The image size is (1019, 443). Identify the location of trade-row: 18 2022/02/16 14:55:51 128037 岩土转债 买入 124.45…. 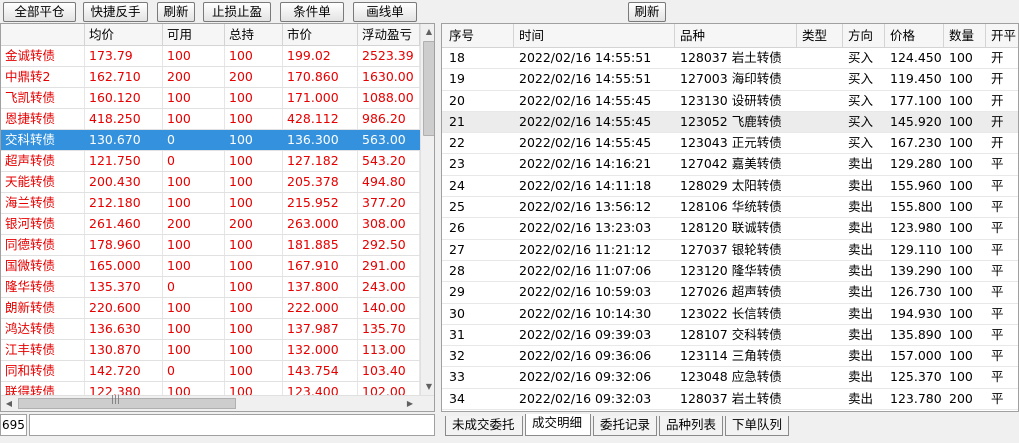
(730, 59).